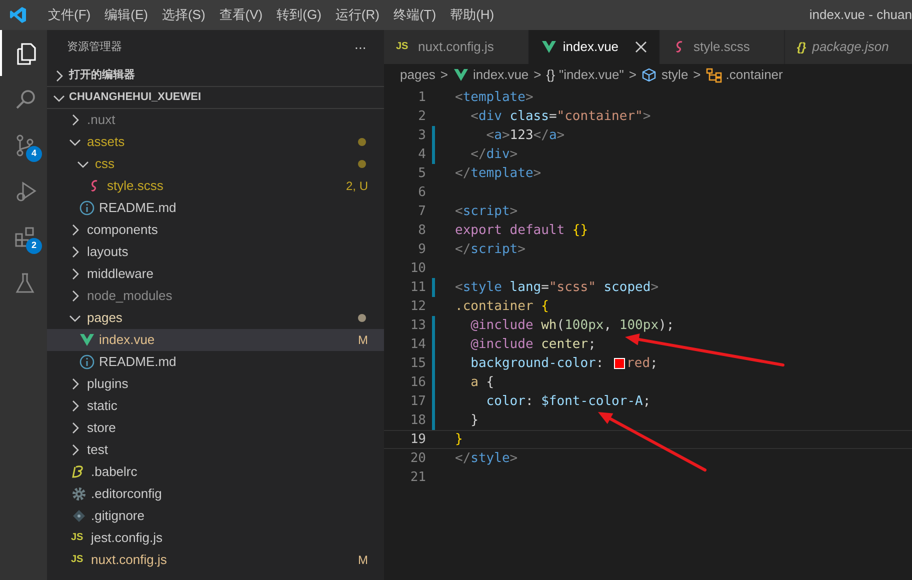 The width and height of the screenshot is (912, 580). Describe the element at coordinates (421, 97) in the screenshot. I see `line-number: 1` at that location.